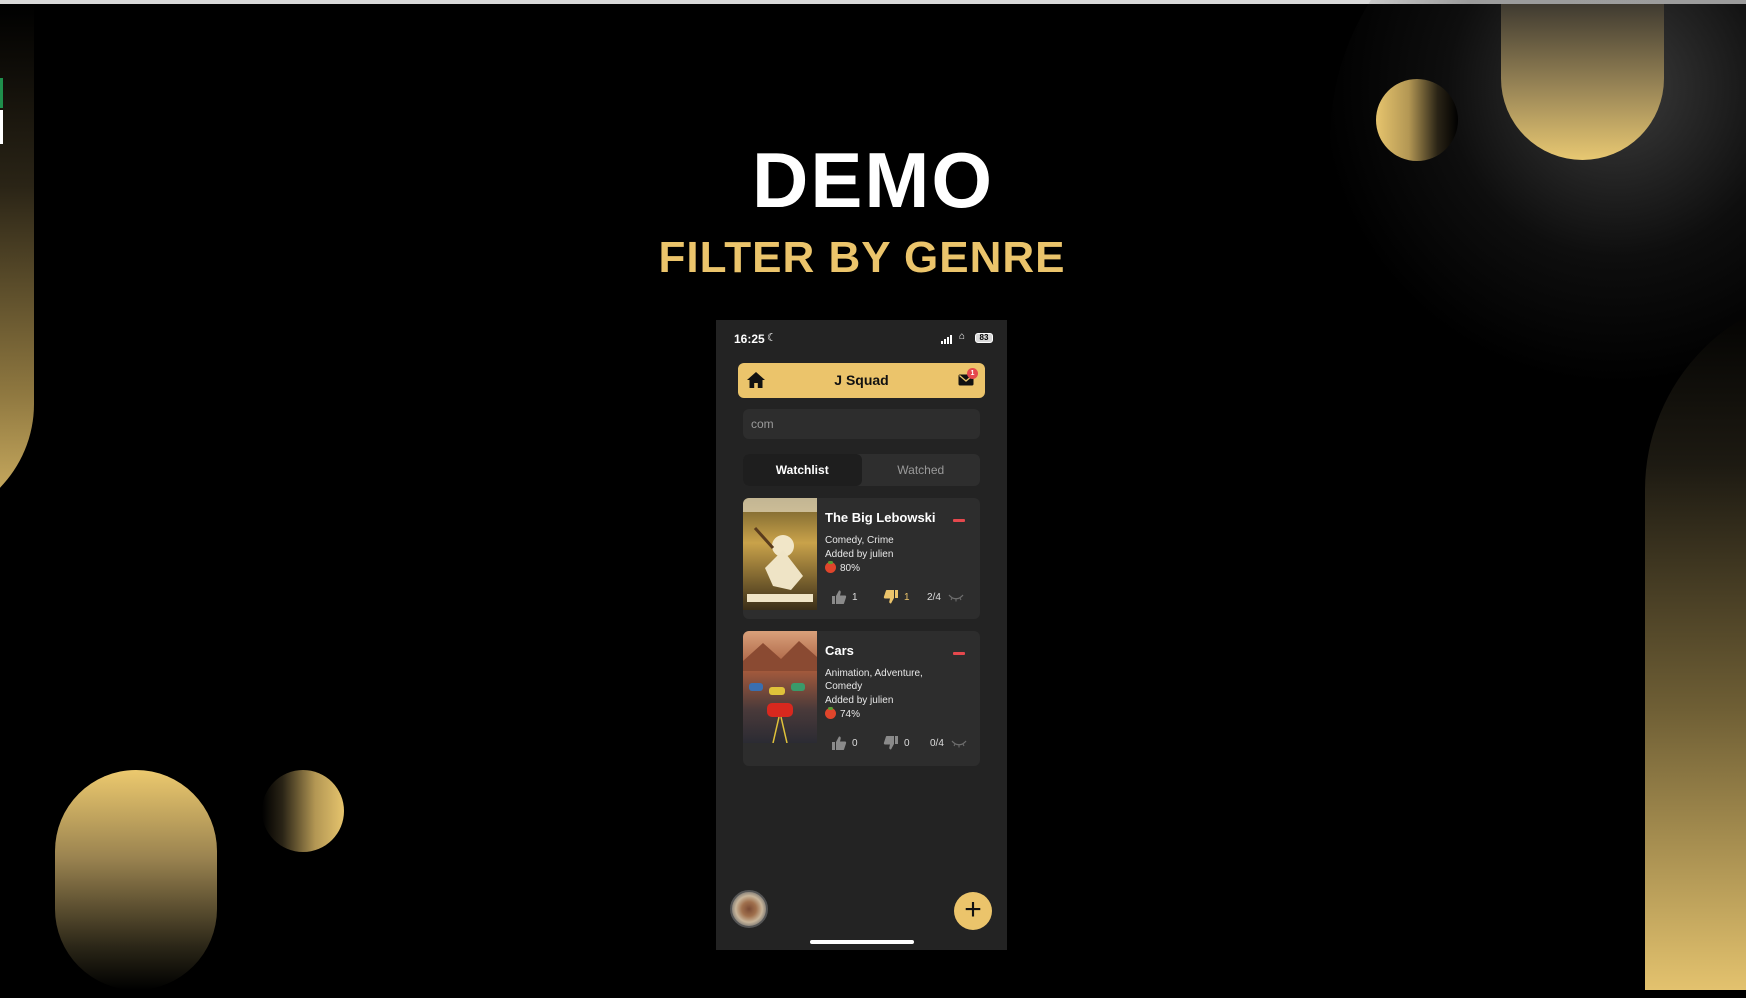  I want to click on group-title: J Squad, so click(861, 380).